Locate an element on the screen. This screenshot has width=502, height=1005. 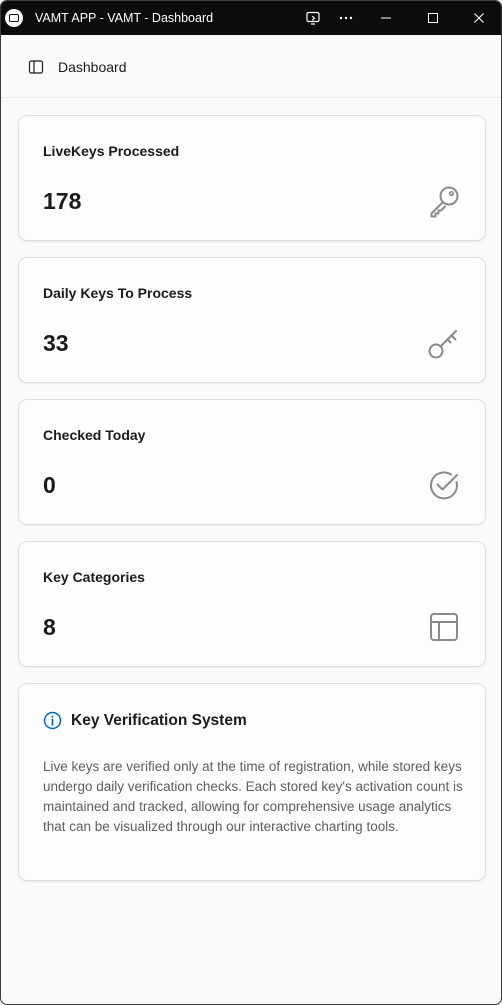
check-circle-icon is located at coordinates (444, 485).